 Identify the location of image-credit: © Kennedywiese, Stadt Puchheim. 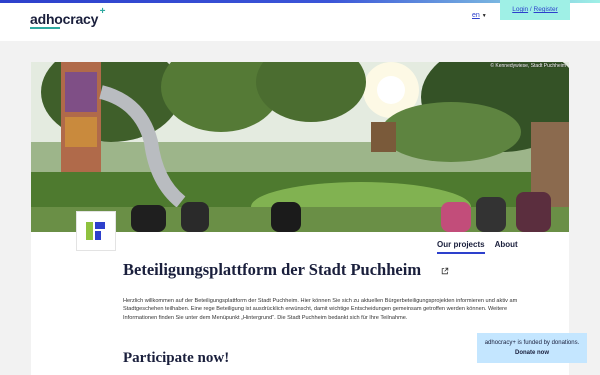
(528, 66).